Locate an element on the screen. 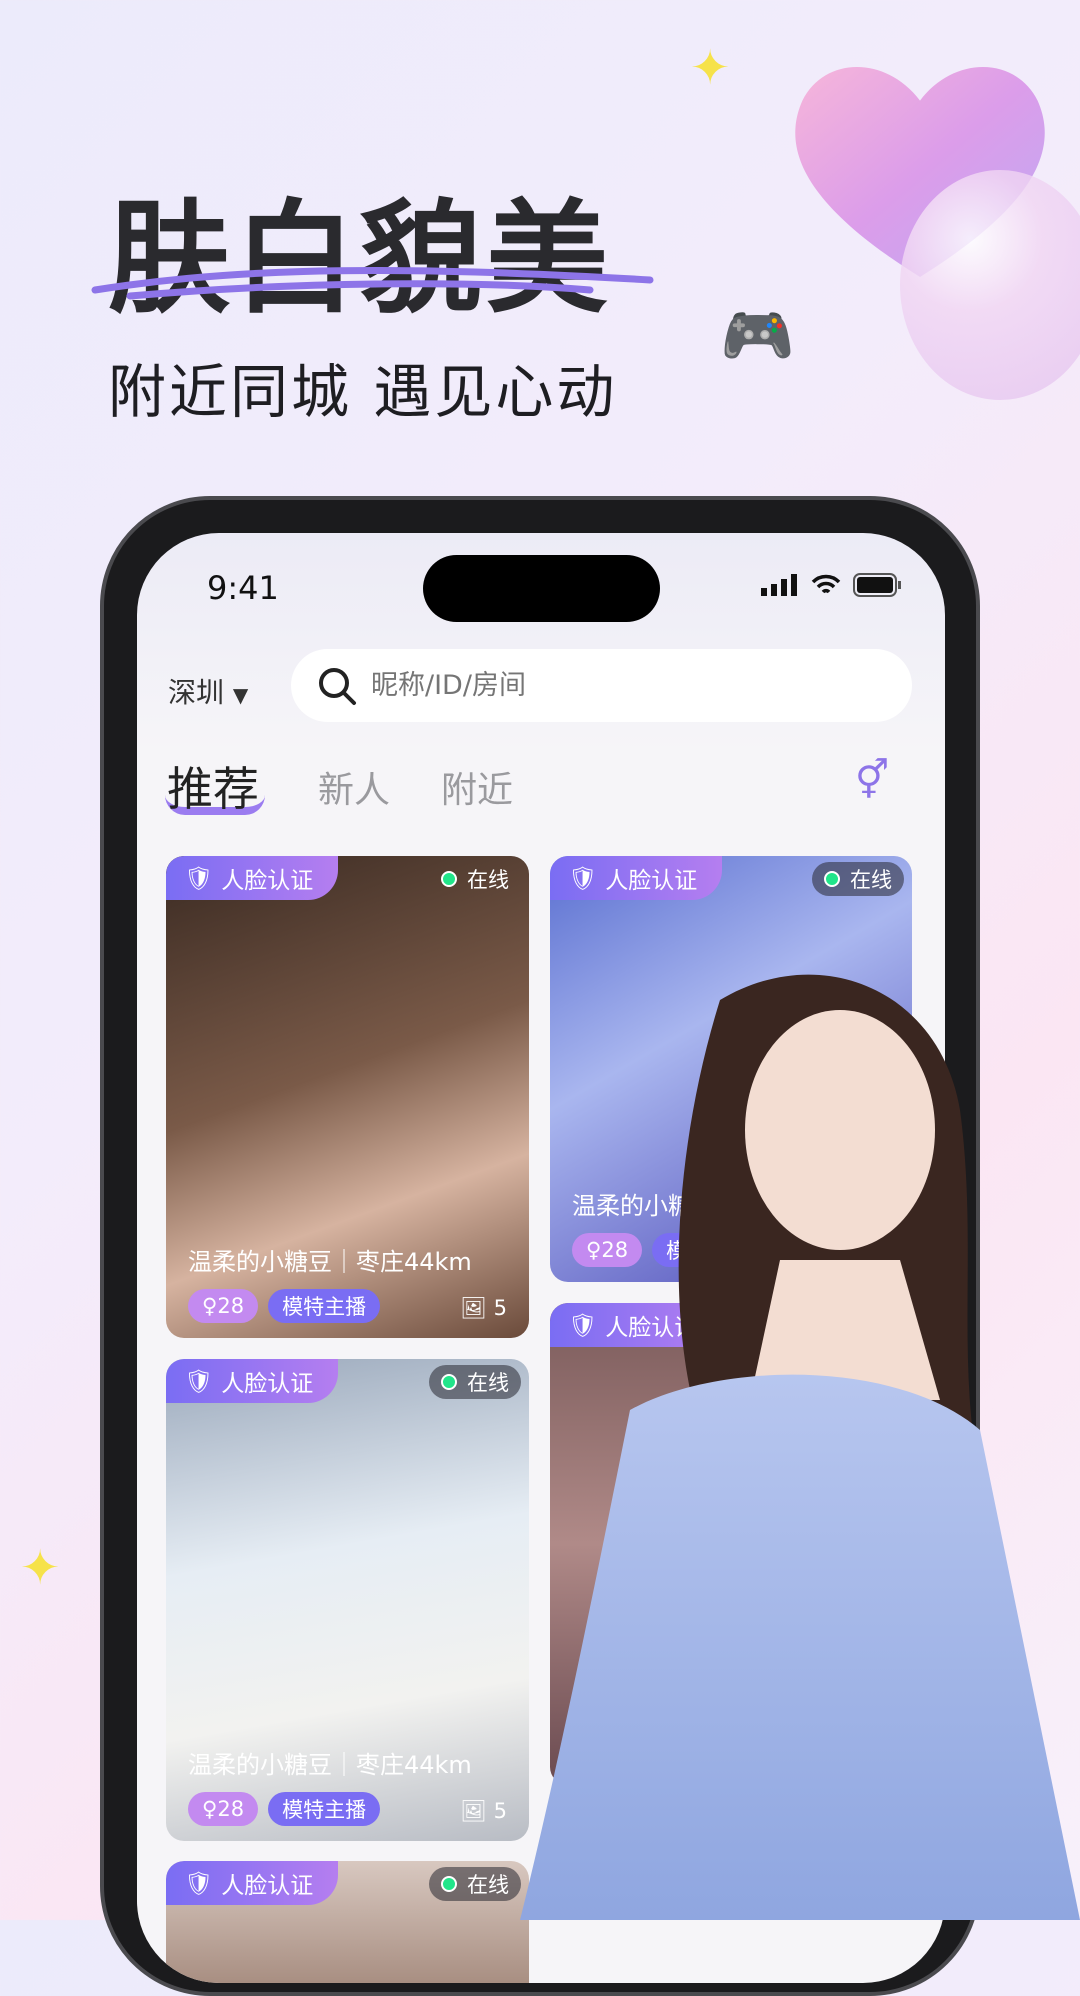  location-selector: 深圳 ▼ is located at coordinates (208, 691).